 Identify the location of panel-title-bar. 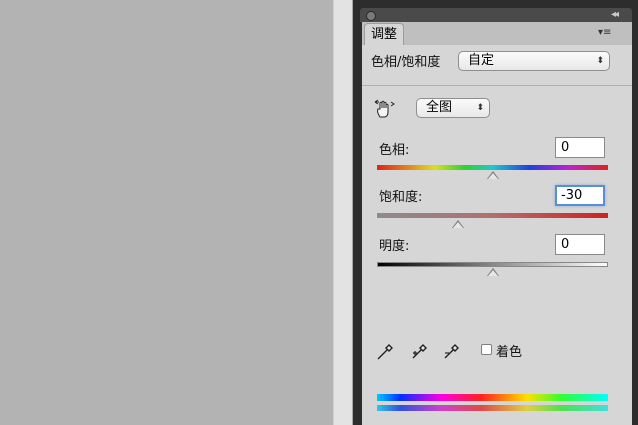
(496, 15).